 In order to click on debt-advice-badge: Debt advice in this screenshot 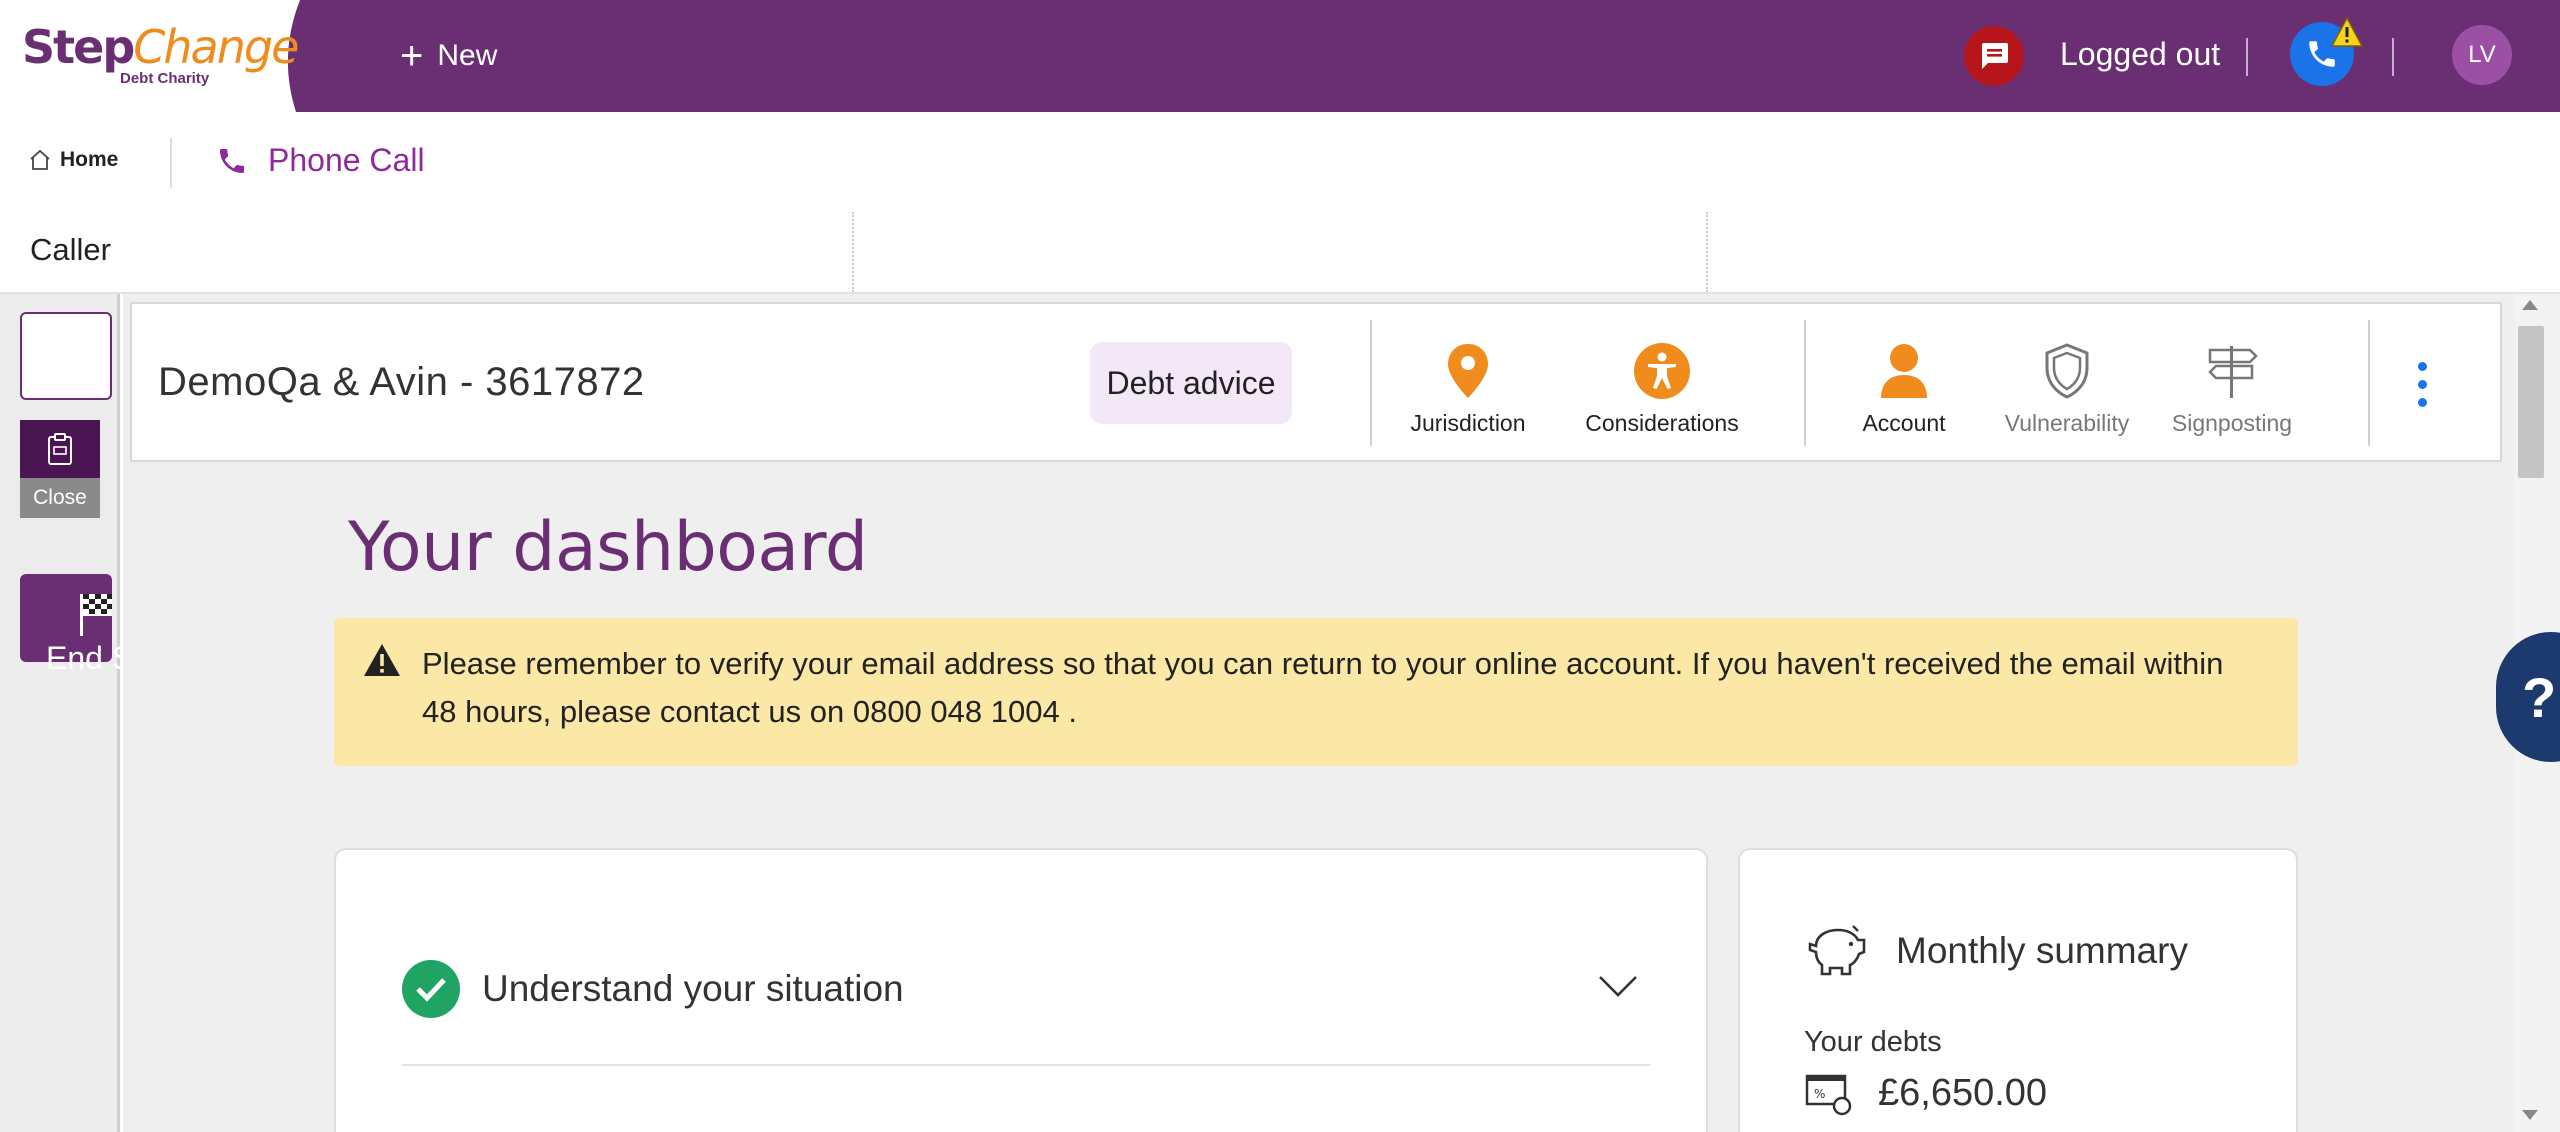, I will do `click(1191, 383)`.